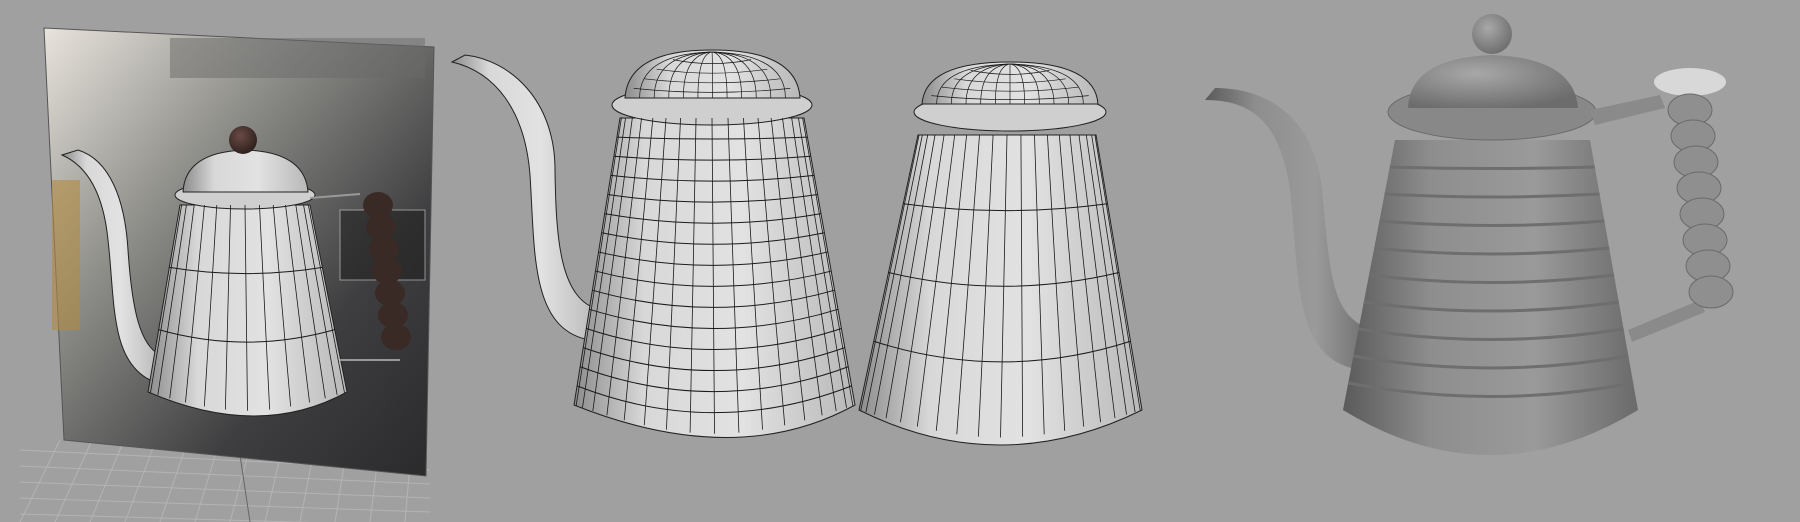  I want to click on lid-dome, so click(1493, 81).